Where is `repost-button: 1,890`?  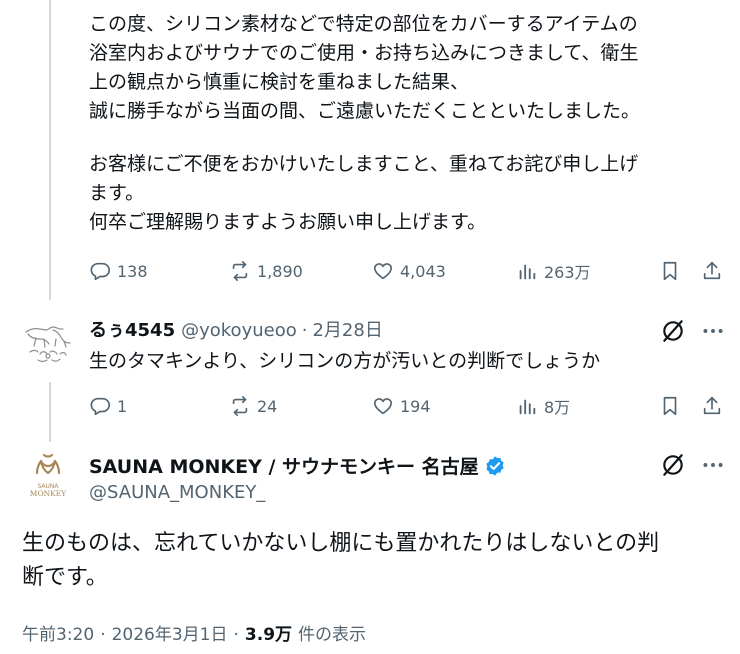
repost-button: 1,890 is located at coordinates (266, 271).